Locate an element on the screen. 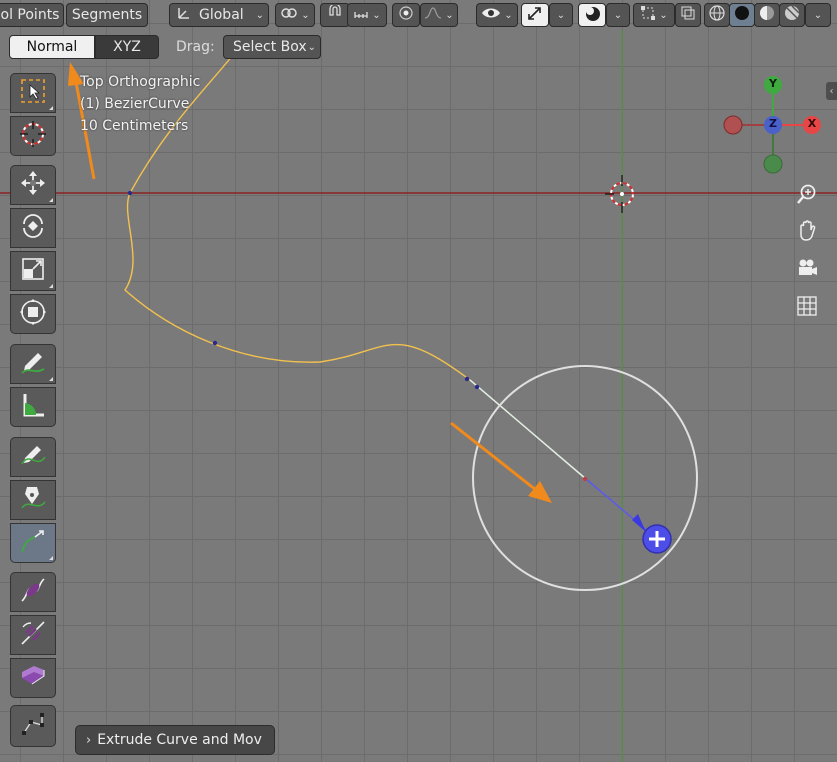 This screenshot has height=762, width=837. gizmo-arrow-icon is located at coordinates (535, 15).